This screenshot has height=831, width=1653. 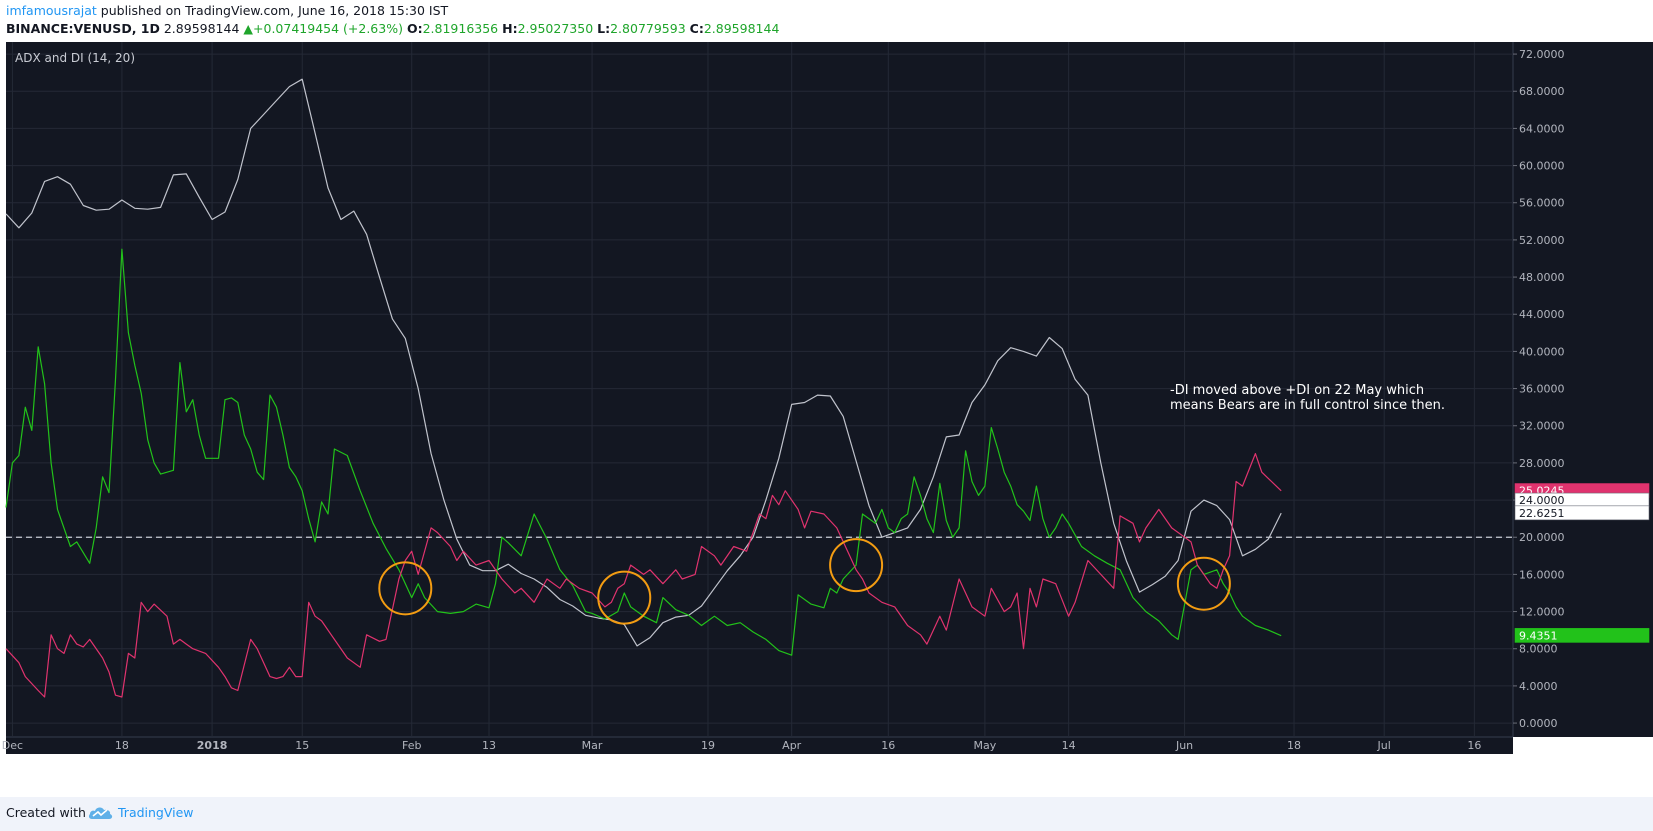 What do you see at coordinates (792, 745) in the screenshot?
I see `x-tick-label: Apr` at bounding box center [792, 745].